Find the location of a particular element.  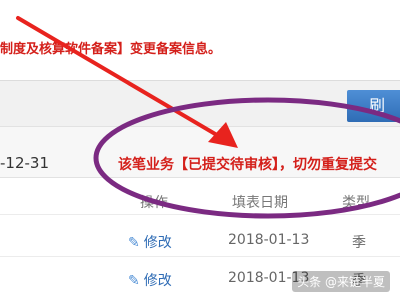

refresh-button: 刷 新 is located at coordinates (373, 106).